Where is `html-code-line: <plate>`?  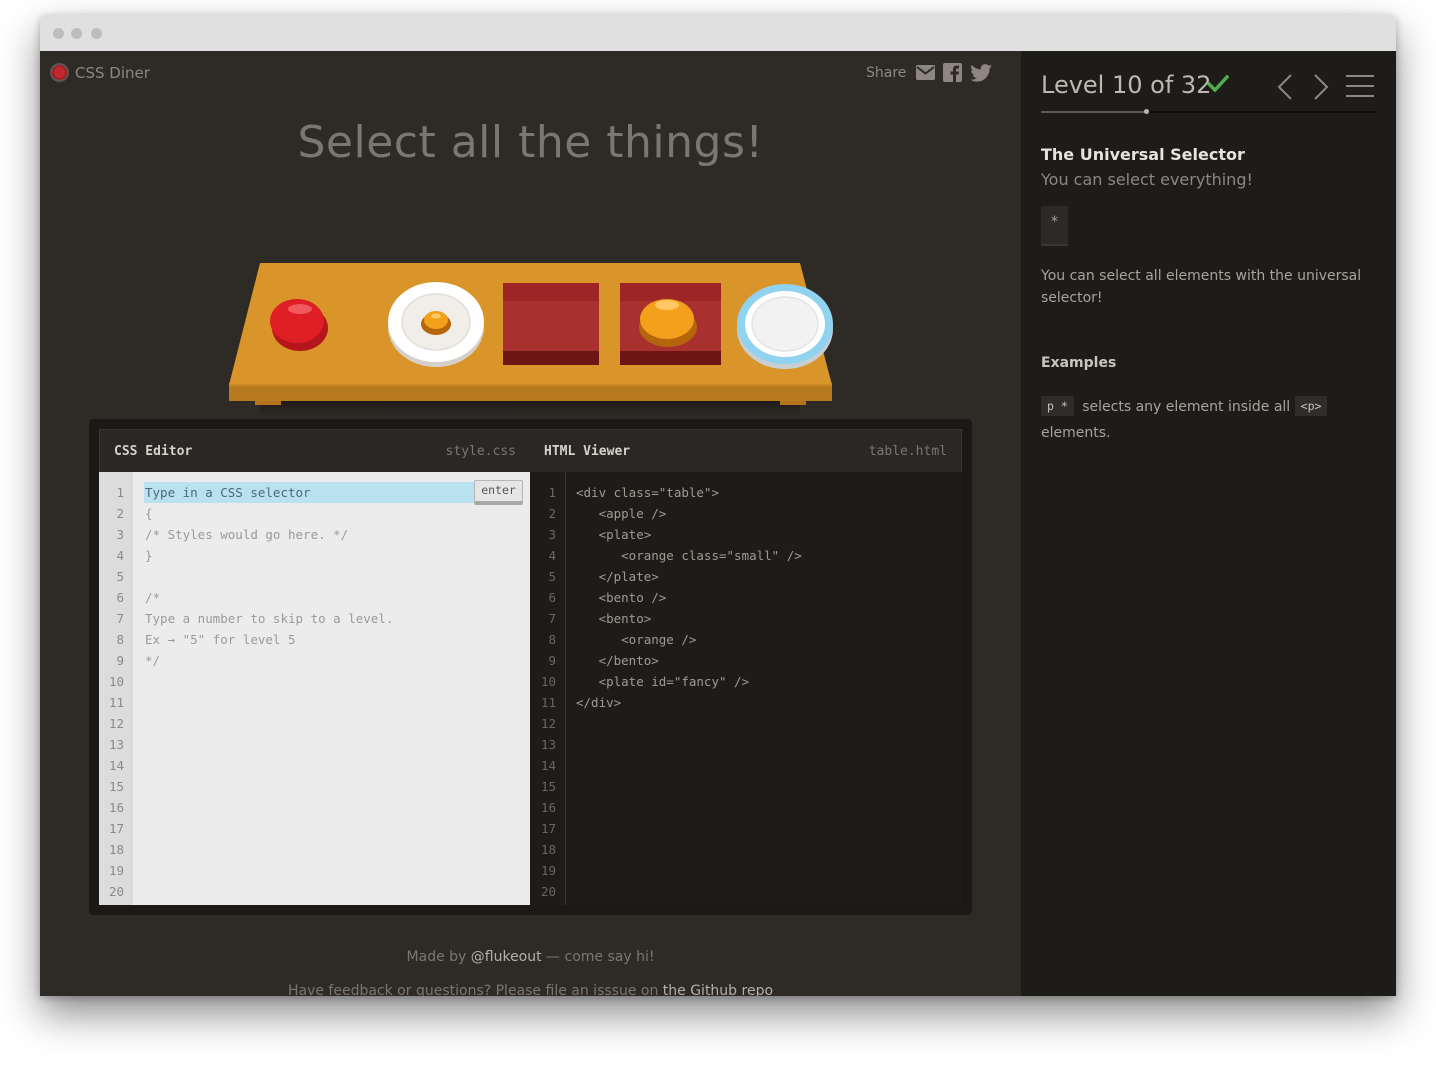
html-code-line: <plate> is located at coordinates (614, 534).